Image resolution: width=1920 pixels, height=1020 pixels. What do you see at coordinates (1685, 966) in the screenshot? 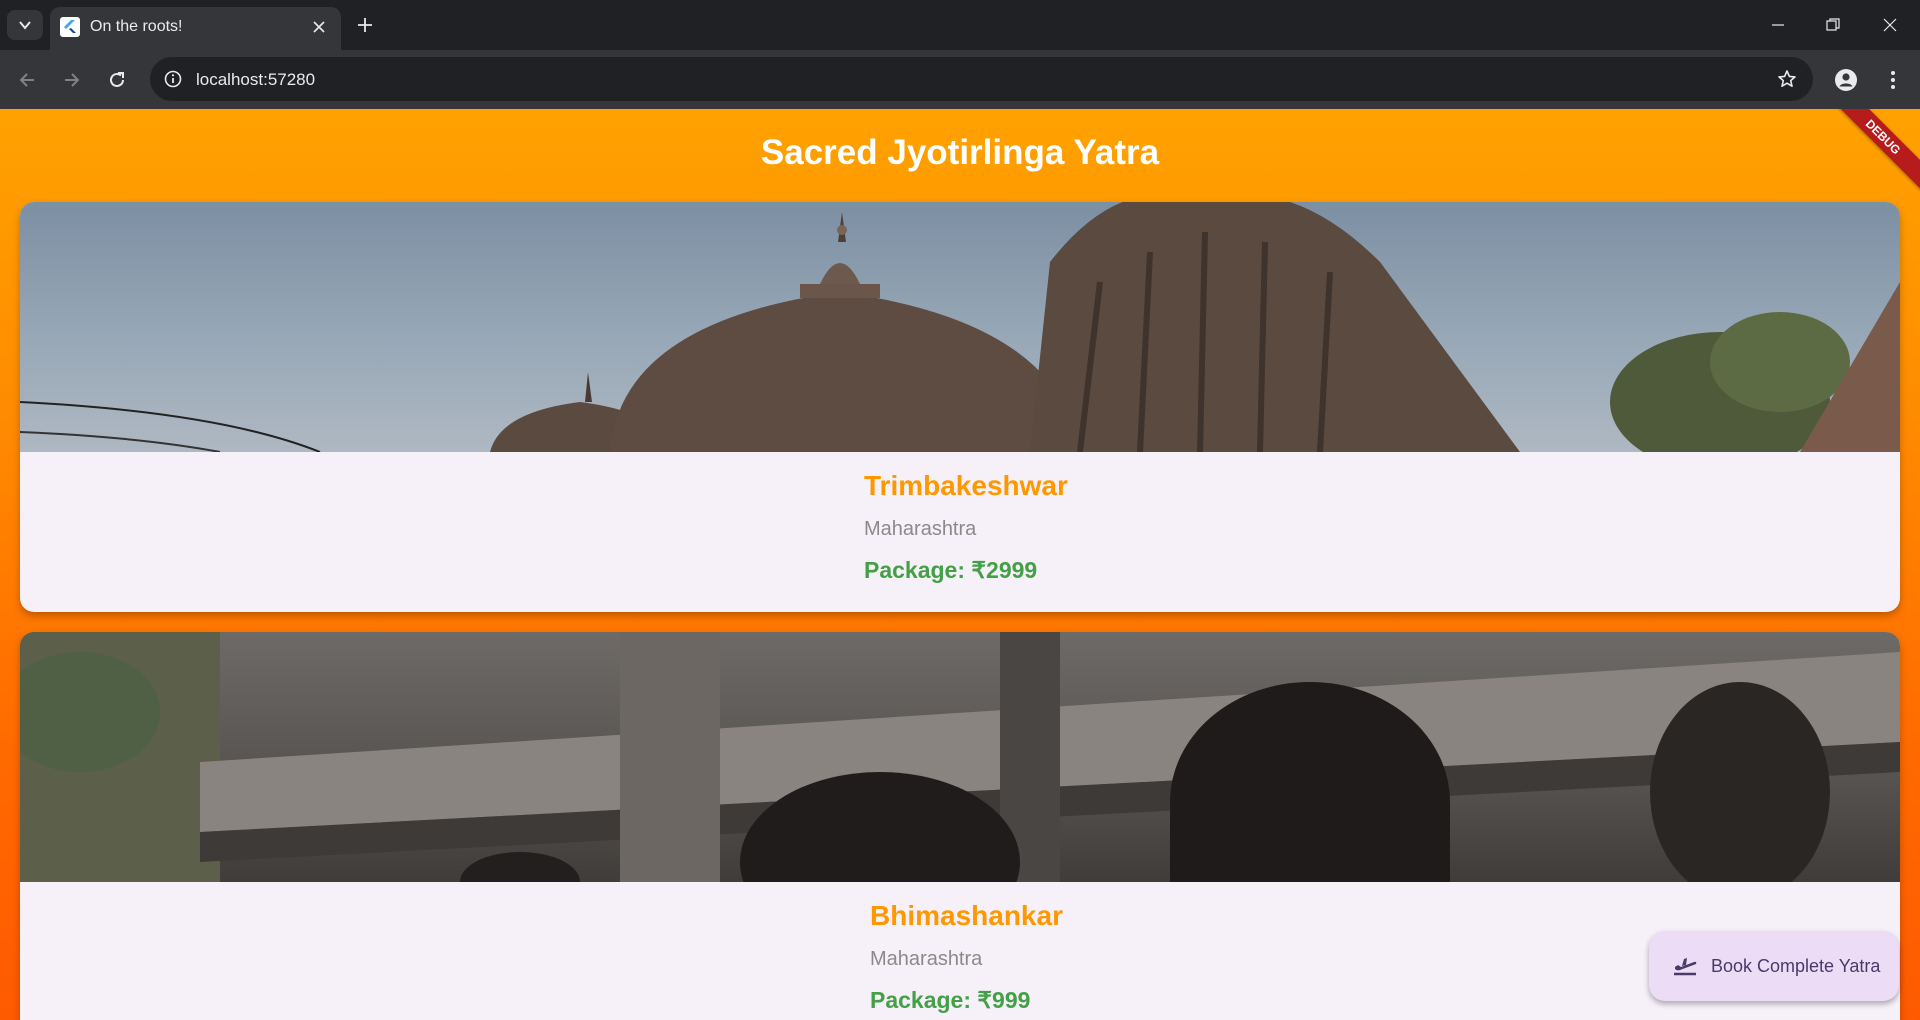
I see `flight-takeoff-icon` at bounding box center [1685, 966].